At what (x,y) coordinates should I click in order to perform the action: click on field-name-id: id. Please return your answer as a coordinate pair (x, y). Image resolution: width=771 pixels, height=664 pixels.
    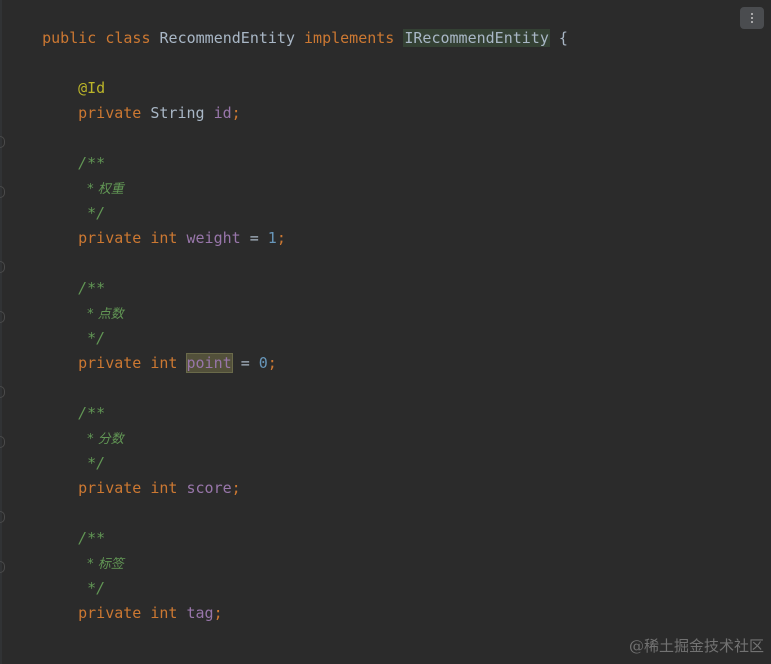
    Looking at the image, I should click on (222, 113).